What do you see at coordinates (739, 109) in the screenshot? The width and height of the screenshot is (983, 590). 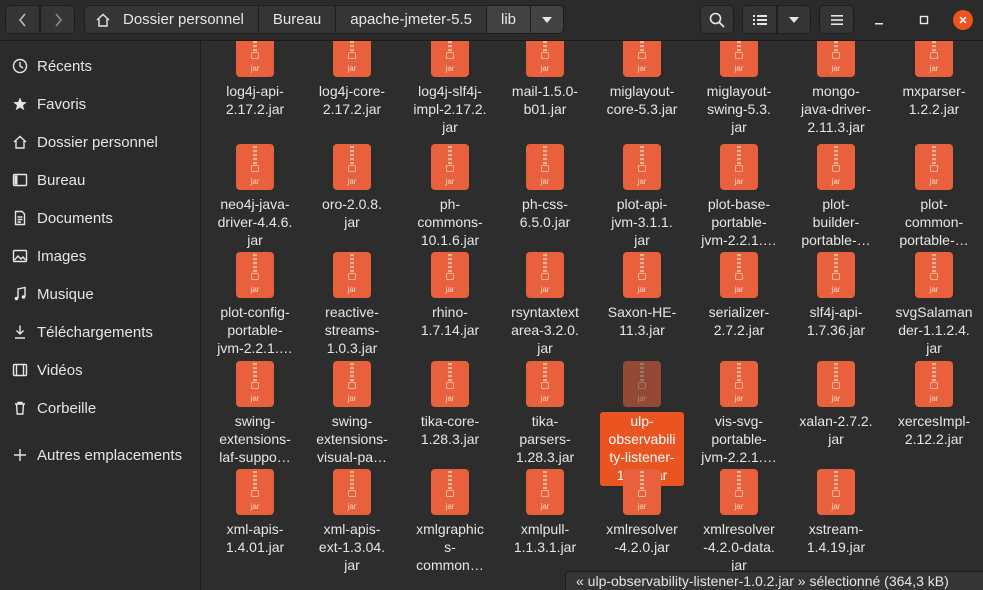 I see `file-name: miglayout-swing-5.3. jar` at bounding box center [739, 109].